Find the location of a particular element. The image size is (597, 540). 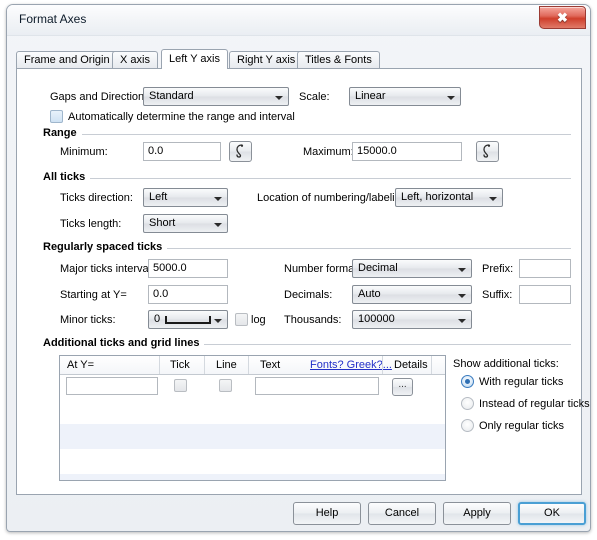

row-line-checkbox is located at coordinates (225, 385).